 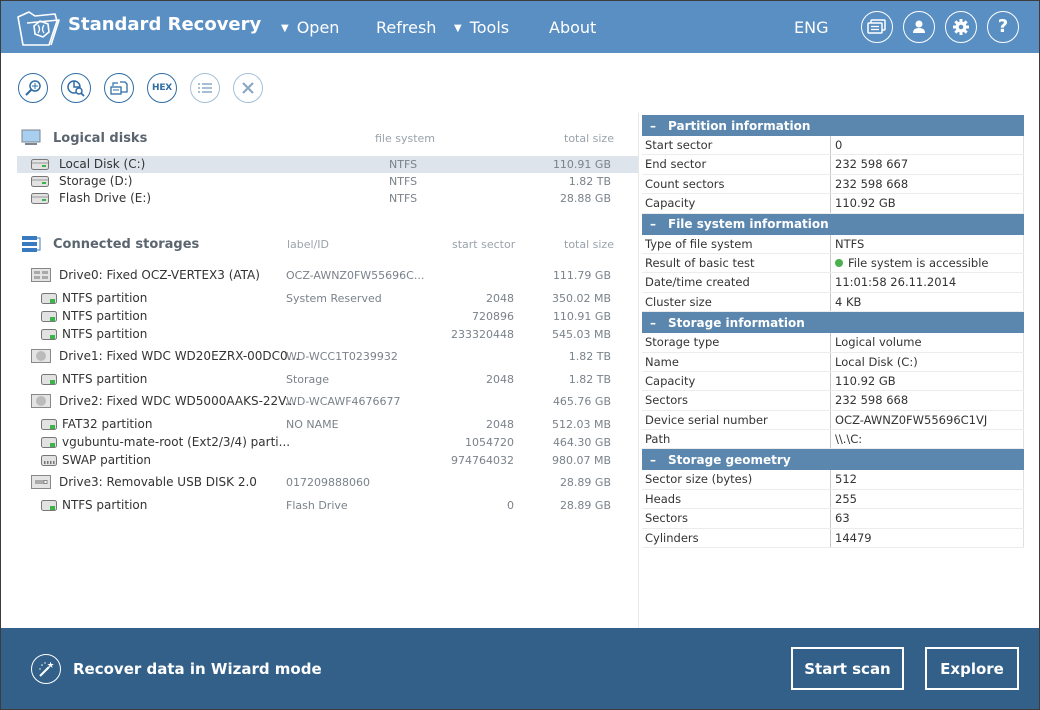 I want to click on storage-label-id: WD-WCC1T0239932, so click(x=342, y=356).